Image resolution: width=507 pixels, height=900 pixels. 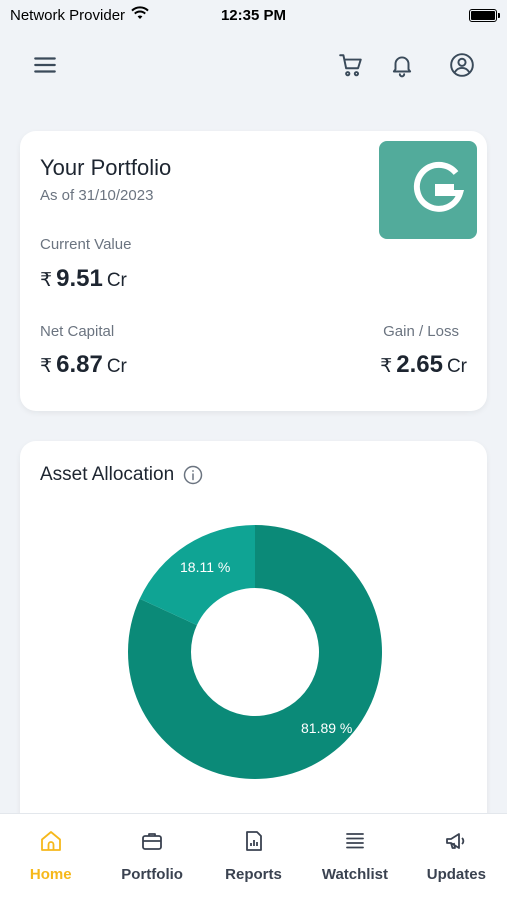 I want to click on carrier-name: Network Provider, so click(x=68, y=15).